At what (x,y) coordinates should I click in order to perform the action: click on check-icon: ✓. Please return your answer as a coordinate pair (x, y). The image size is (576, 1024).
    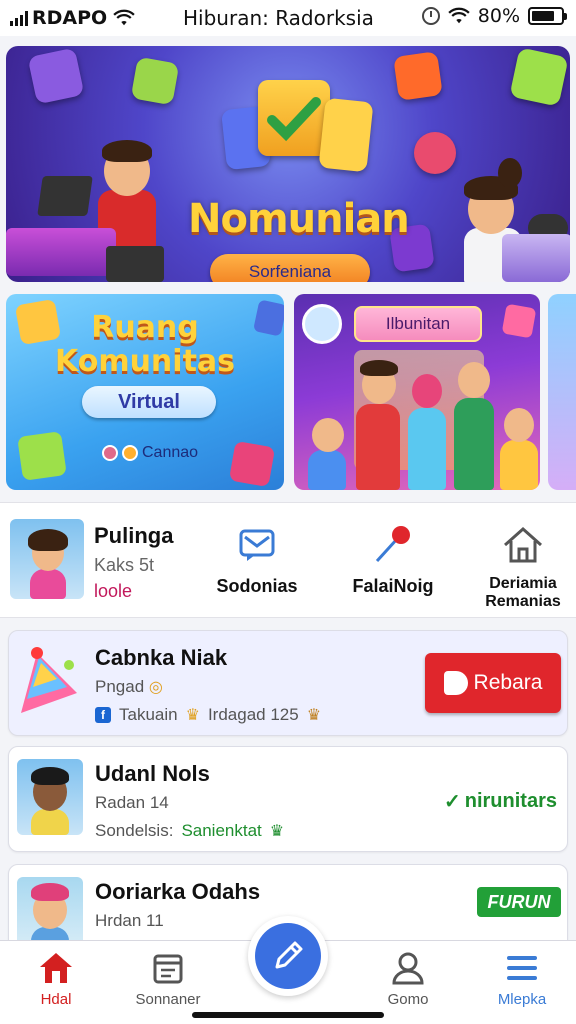
    Looking at the image, I should click on (452, 802).